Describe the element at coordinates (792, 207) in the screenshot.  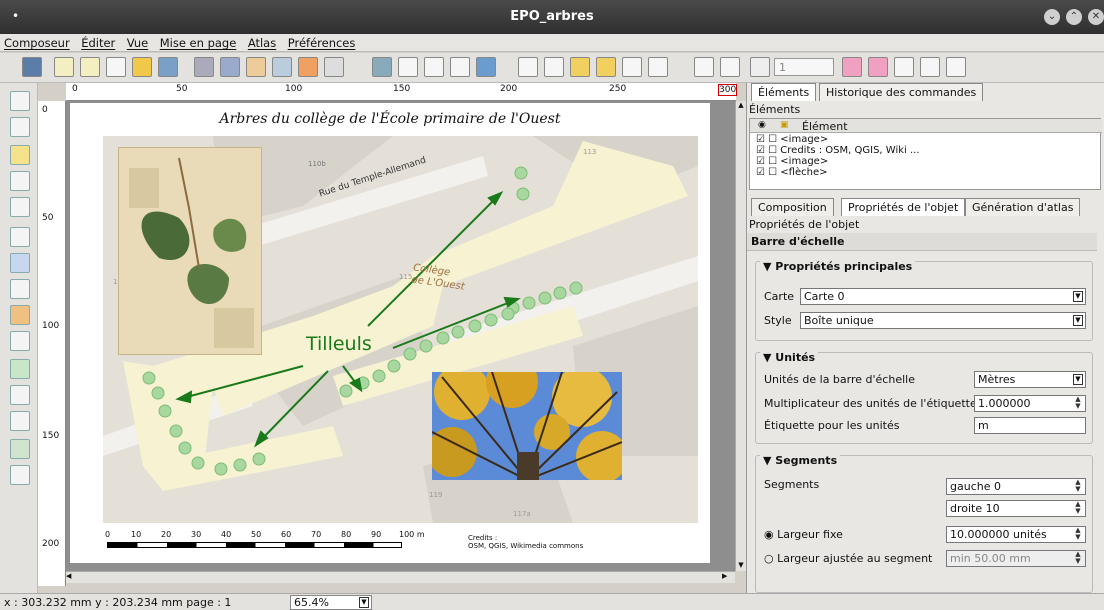
I see `tab-composition: Composition` at that location.